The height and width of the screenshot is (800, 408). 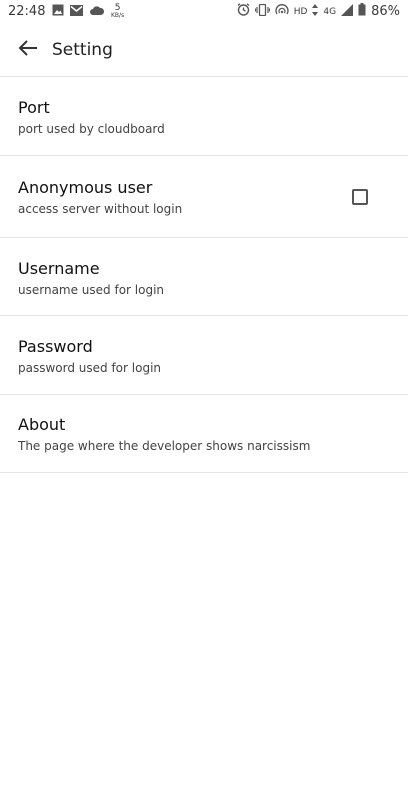 What do you see at coordinates (58, 12) in the screenshot?
I see `image-icon` at bounding box center [58, 12].